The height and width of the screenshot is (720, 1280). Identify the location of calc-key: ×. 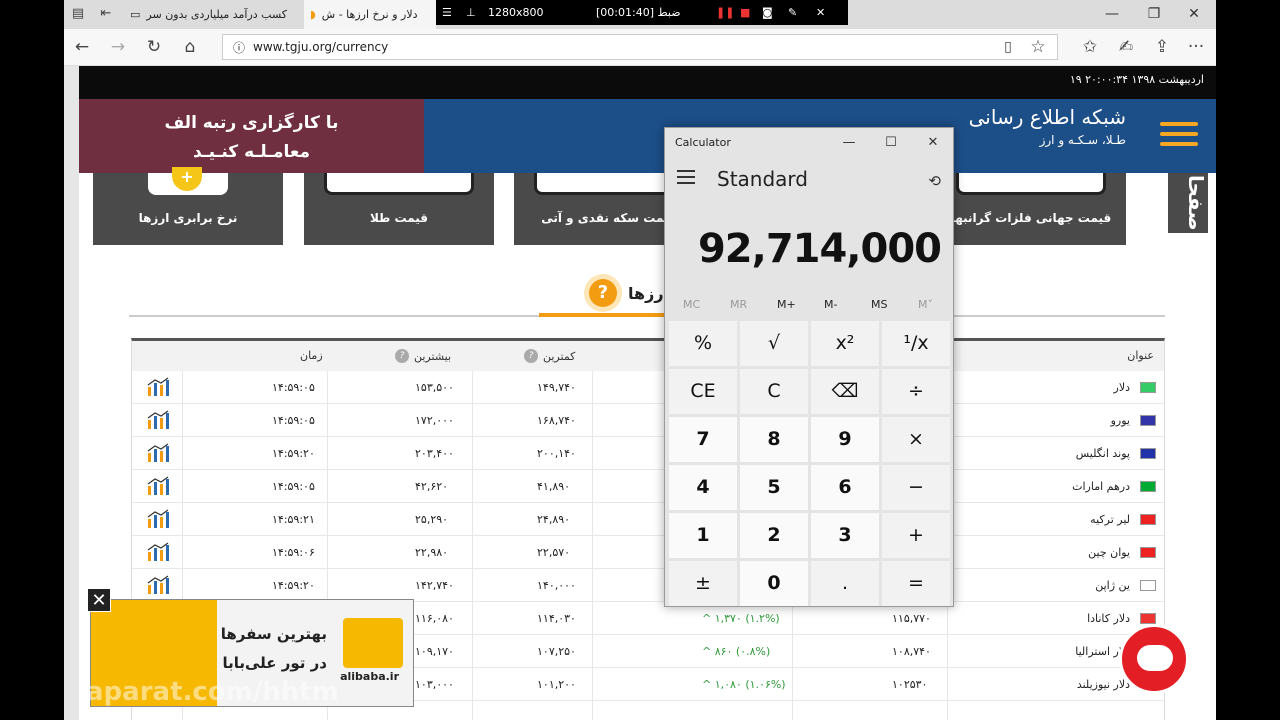
(916, 439).